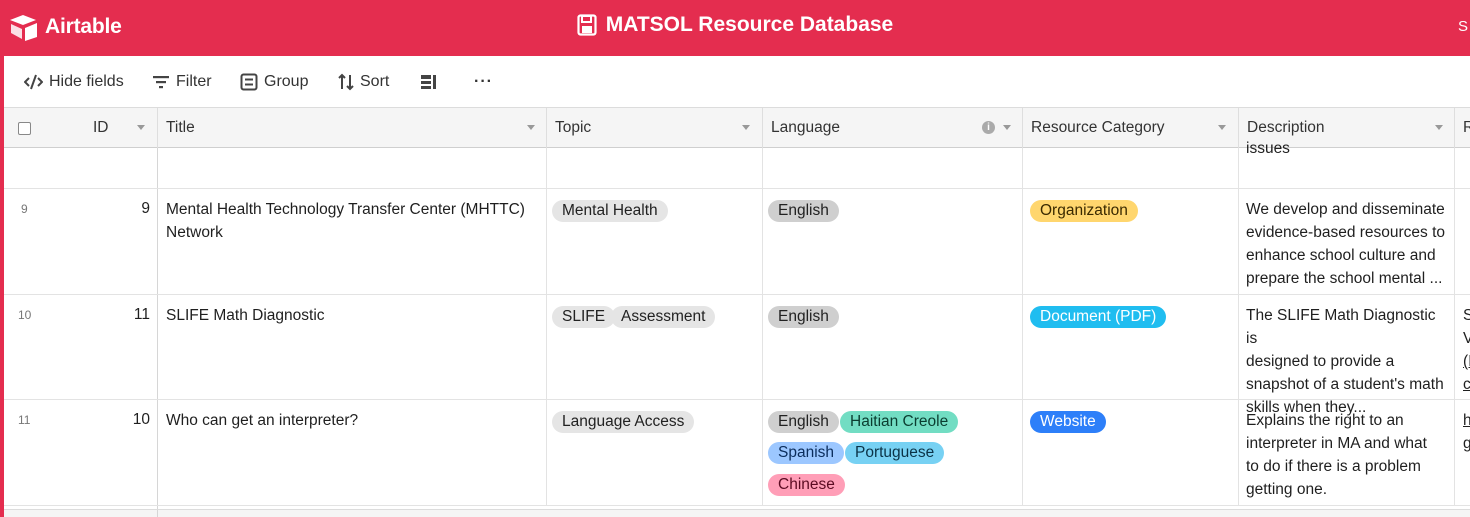  I want to click on filter-button: Filter, so click(182, 82).